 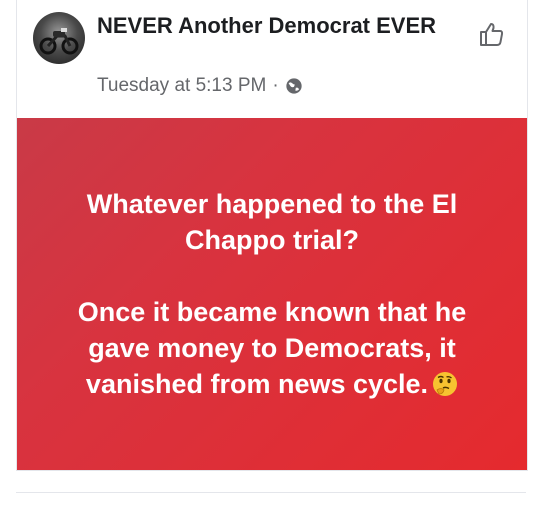 What do you see at coordinates (181, 86) in the screenshot?
I see `post-timestamp: Tuesday at 5:13 PM` at bounding box center [181, 86].